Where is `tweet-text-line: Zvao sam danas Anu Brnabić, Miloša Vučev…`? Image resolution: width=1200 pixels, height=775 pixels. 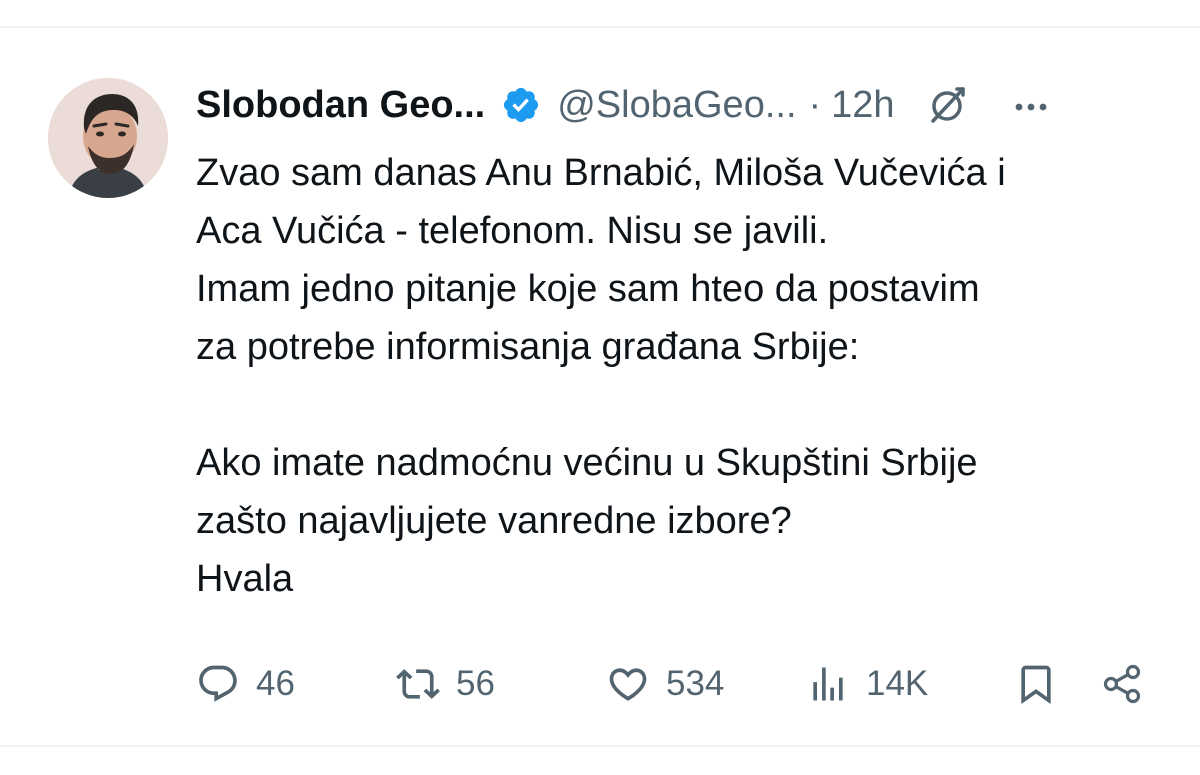
tweet-text-line: Zvao sam danas Anu Brnabić, Miloša Vučev… is located at coordinates (601, 173).